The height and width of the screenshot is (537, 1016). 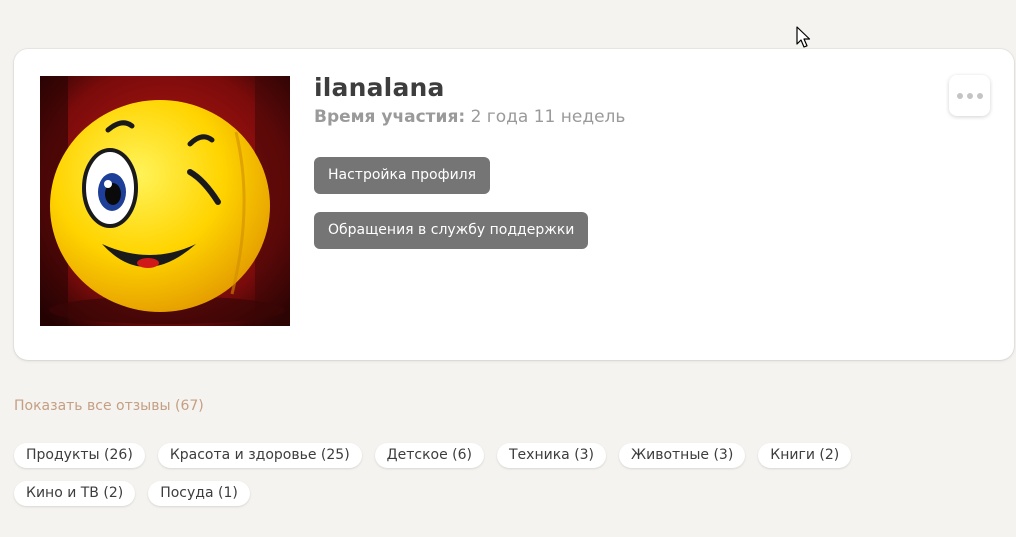 I want to click on tag-beauty-health: Красота и здоровье (25), so click(x=259, y=455).